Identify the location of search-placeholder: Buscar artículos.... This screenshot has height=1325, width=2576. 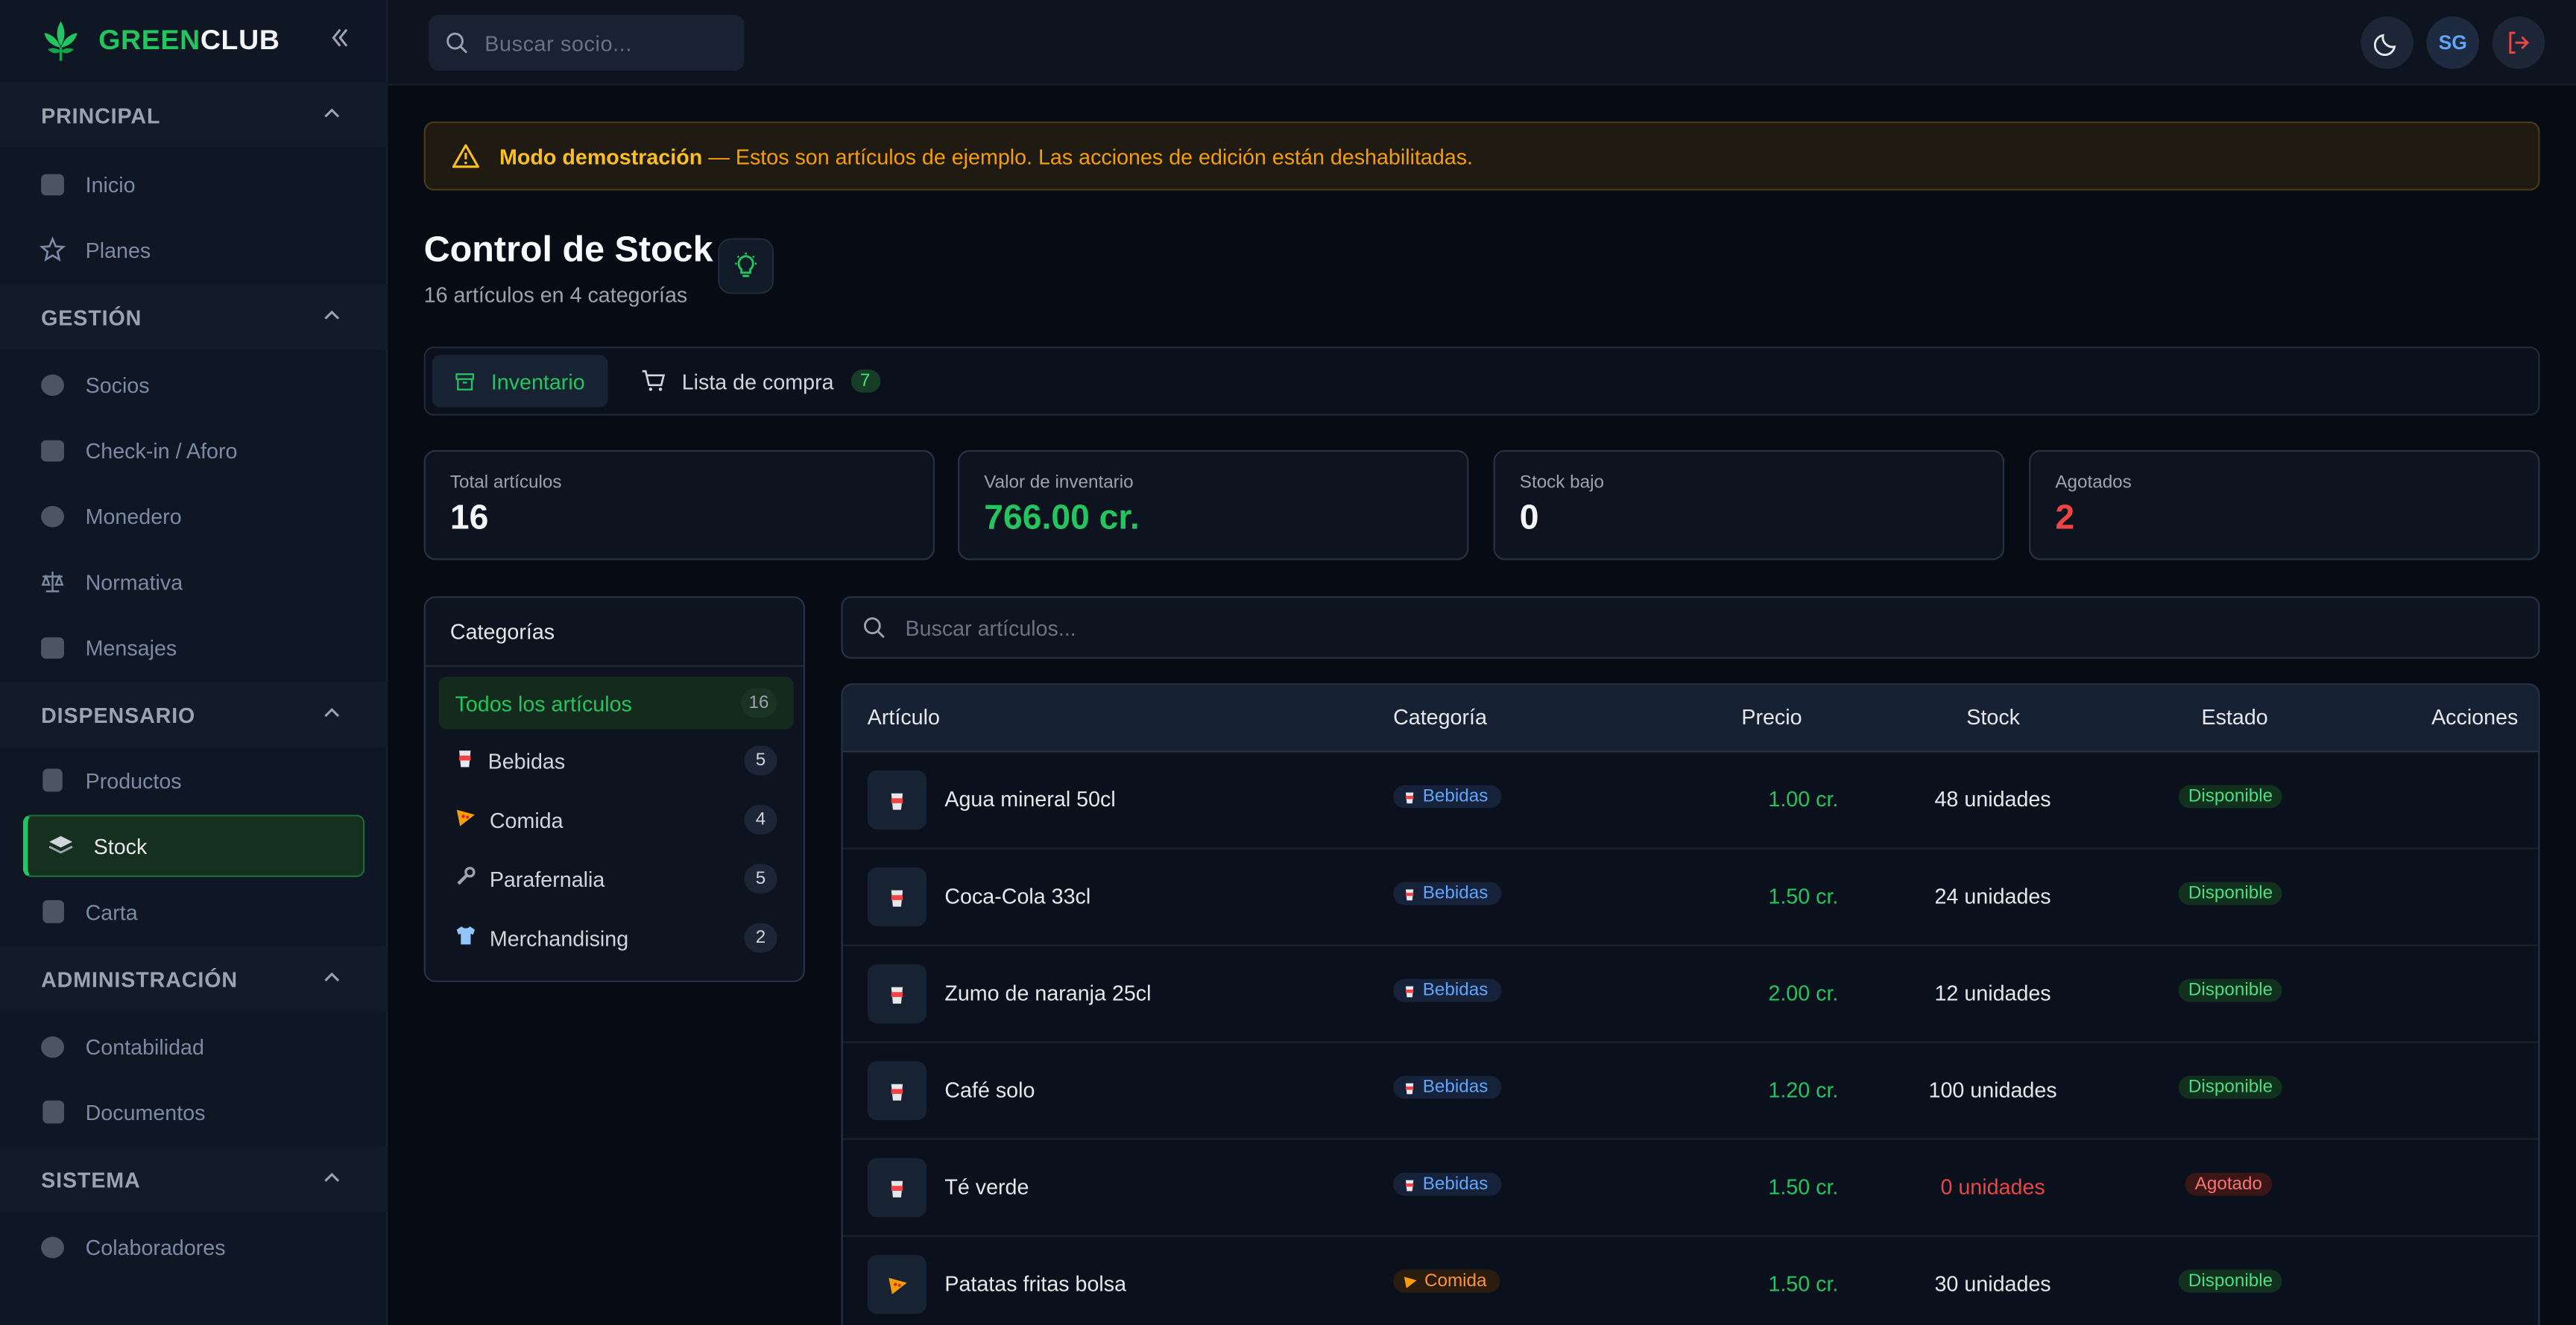
(991, 627).